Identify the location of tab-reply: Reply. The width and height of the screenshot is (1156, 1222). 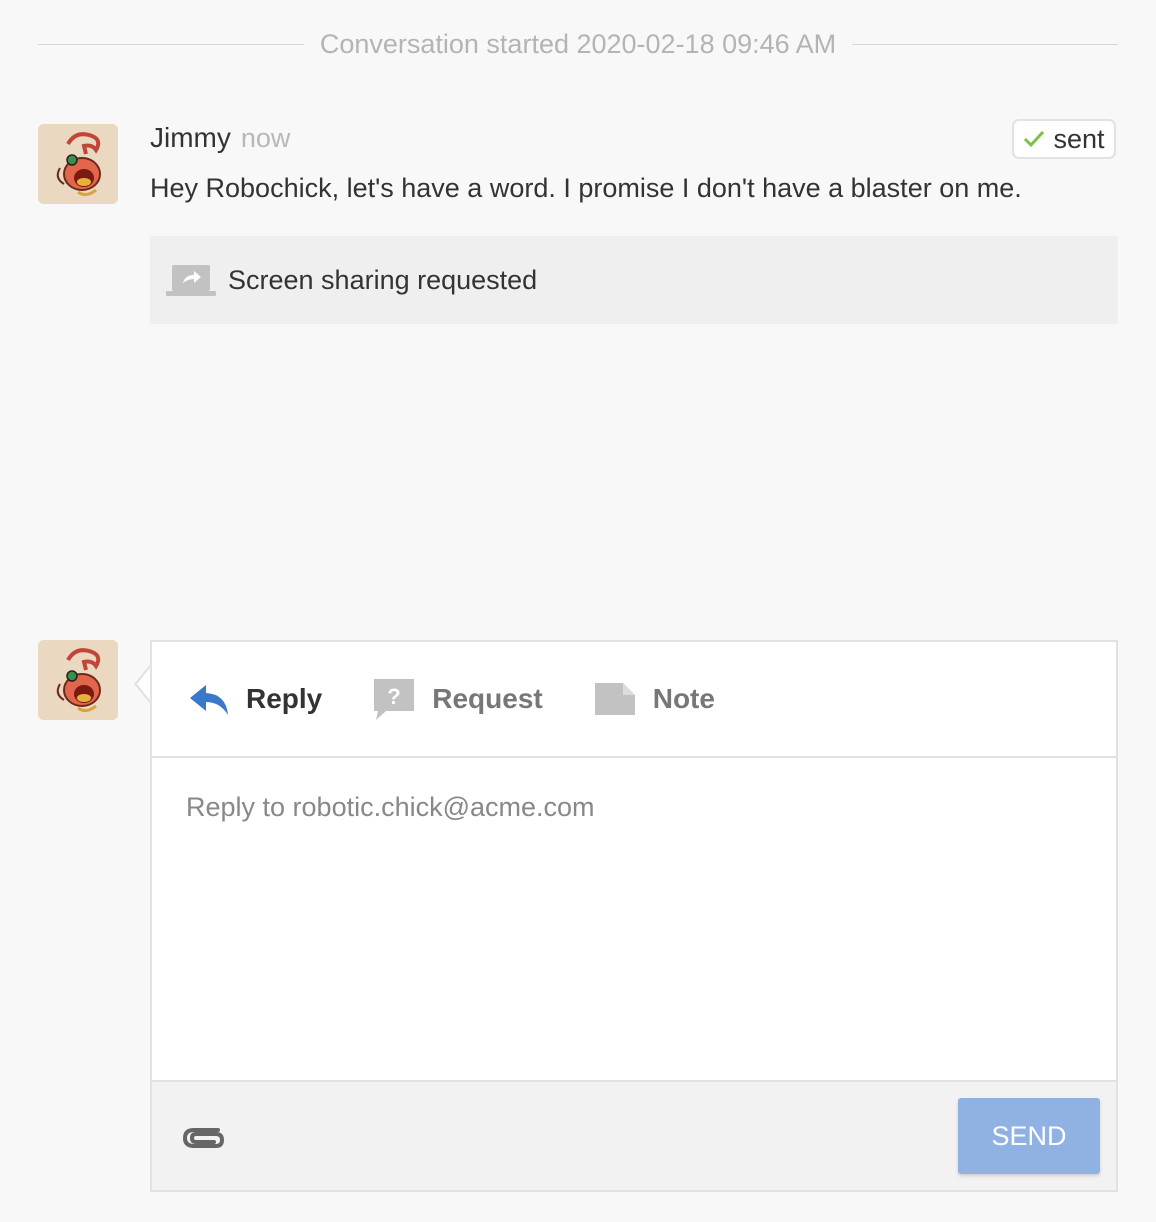
(255, 699).